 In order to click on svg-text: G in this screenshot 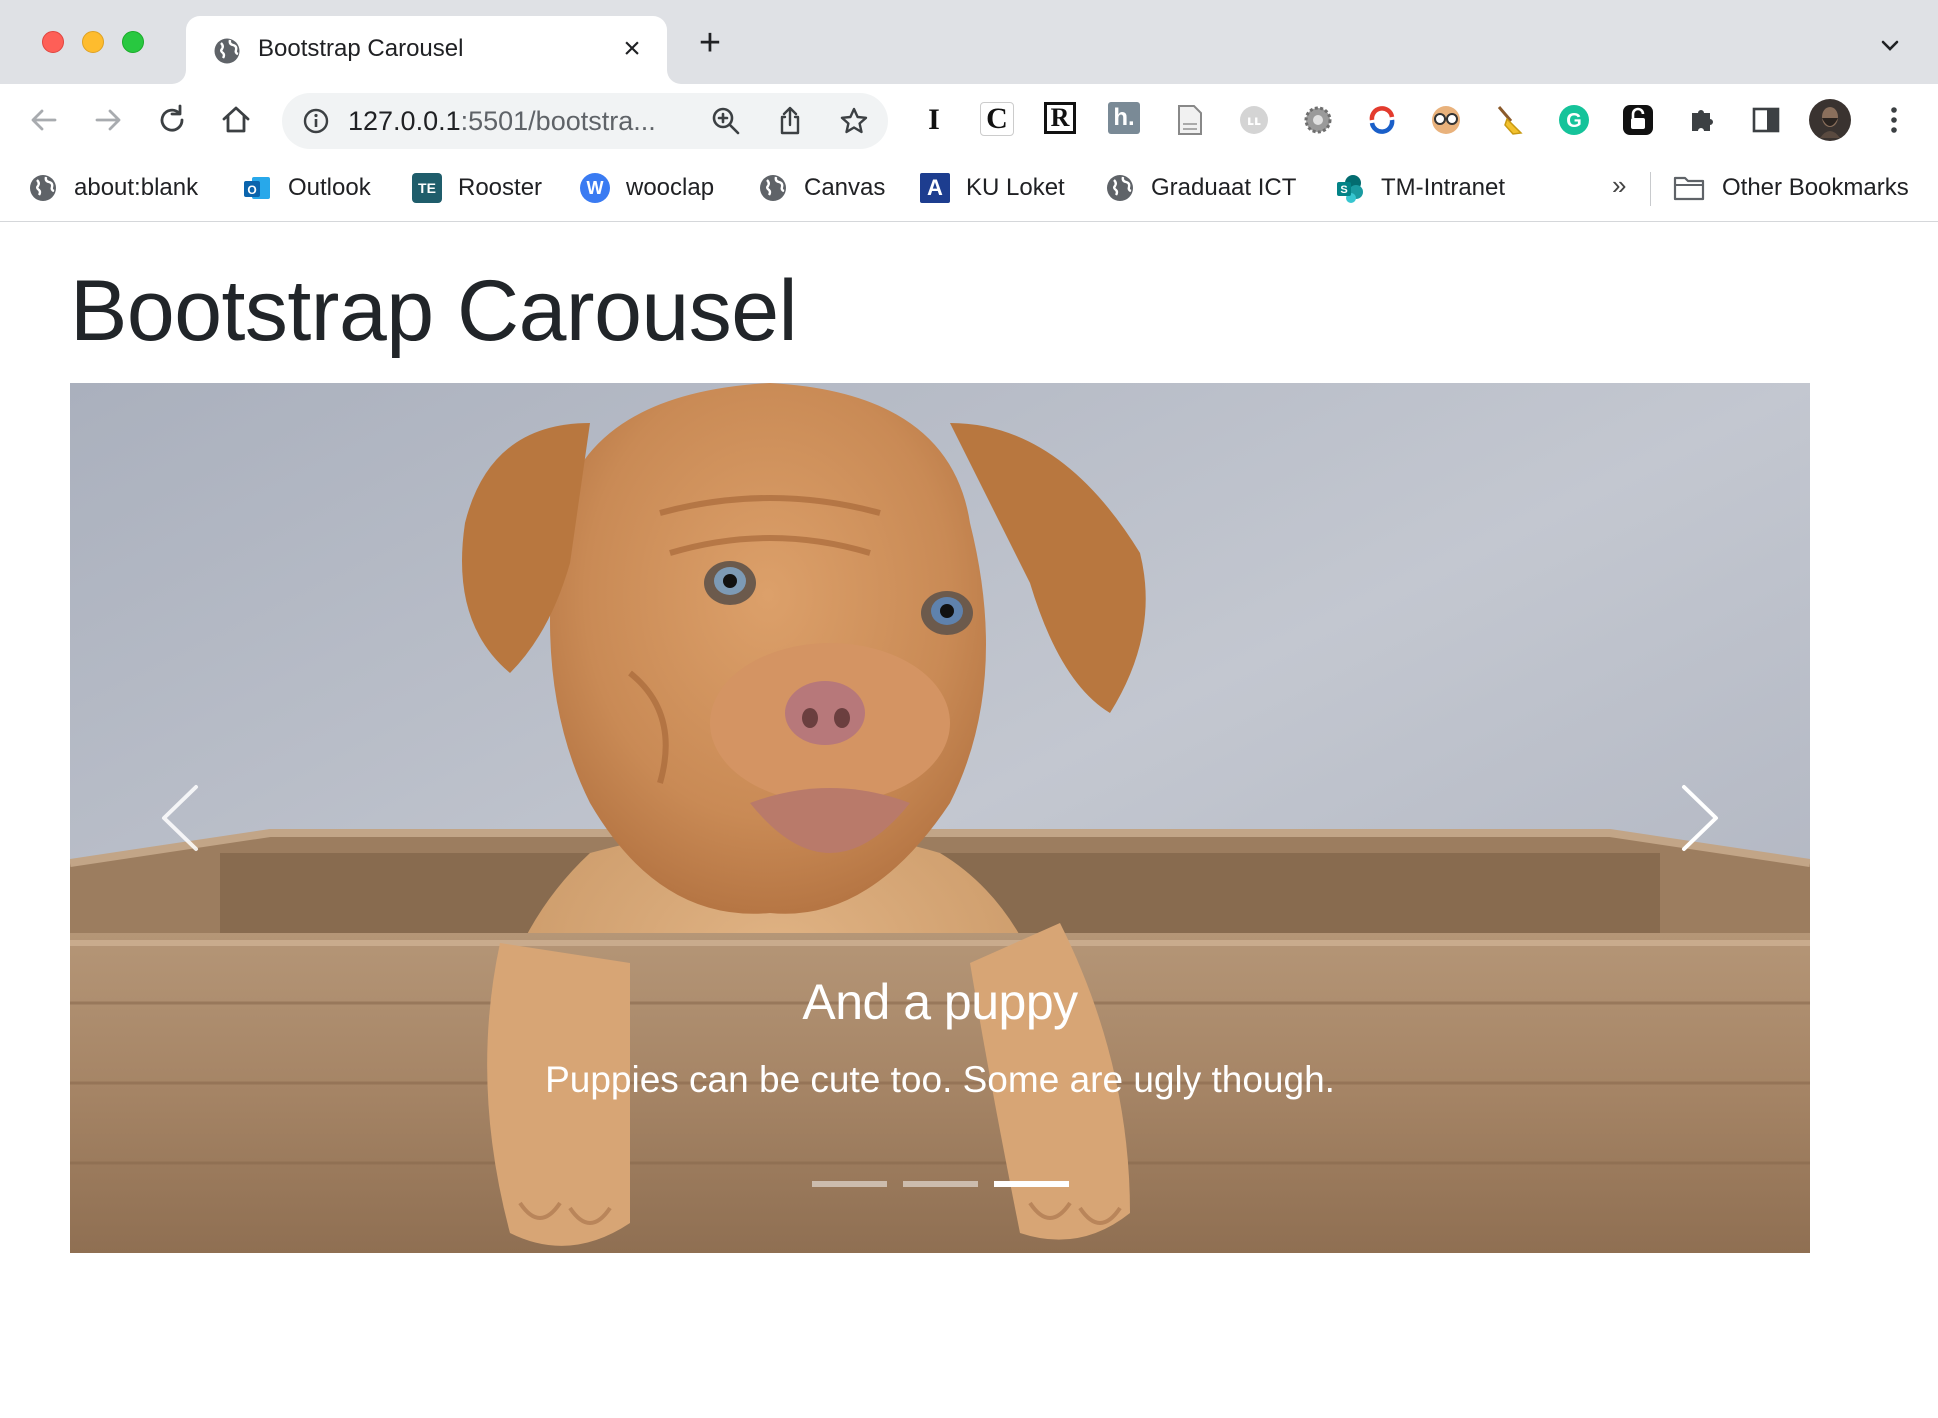, I will do `click(1574, 121)`.